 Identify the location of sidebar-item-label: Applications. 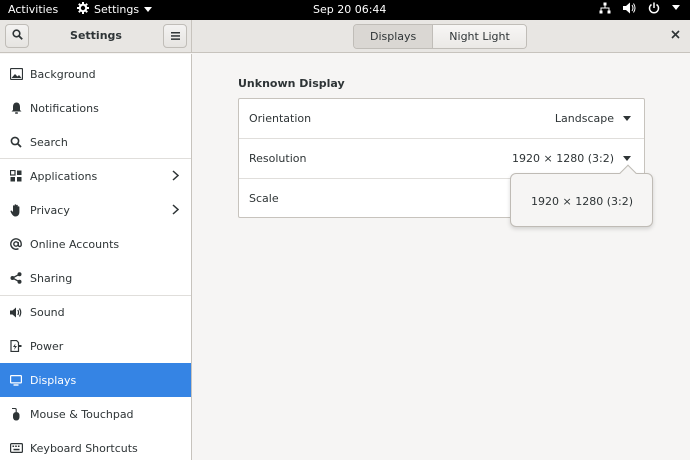
(64, 176).